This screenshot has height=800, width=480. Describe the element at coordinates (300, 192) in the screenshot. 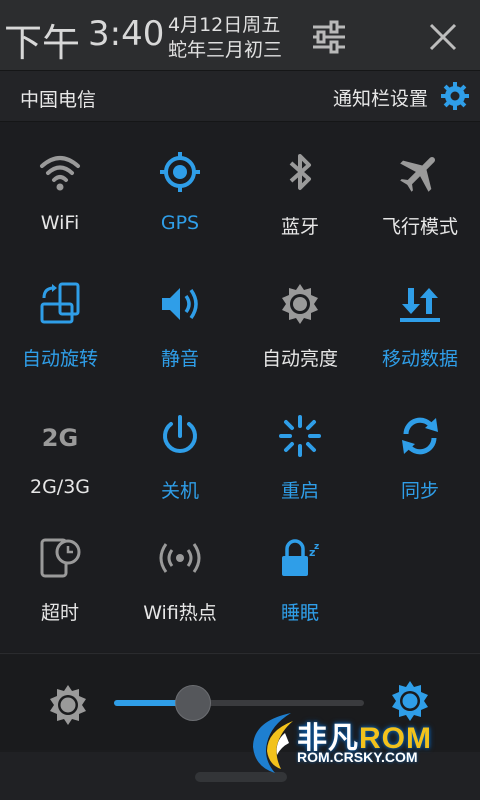

I see `toggle-bluetooth: 蓝牙` at that location.